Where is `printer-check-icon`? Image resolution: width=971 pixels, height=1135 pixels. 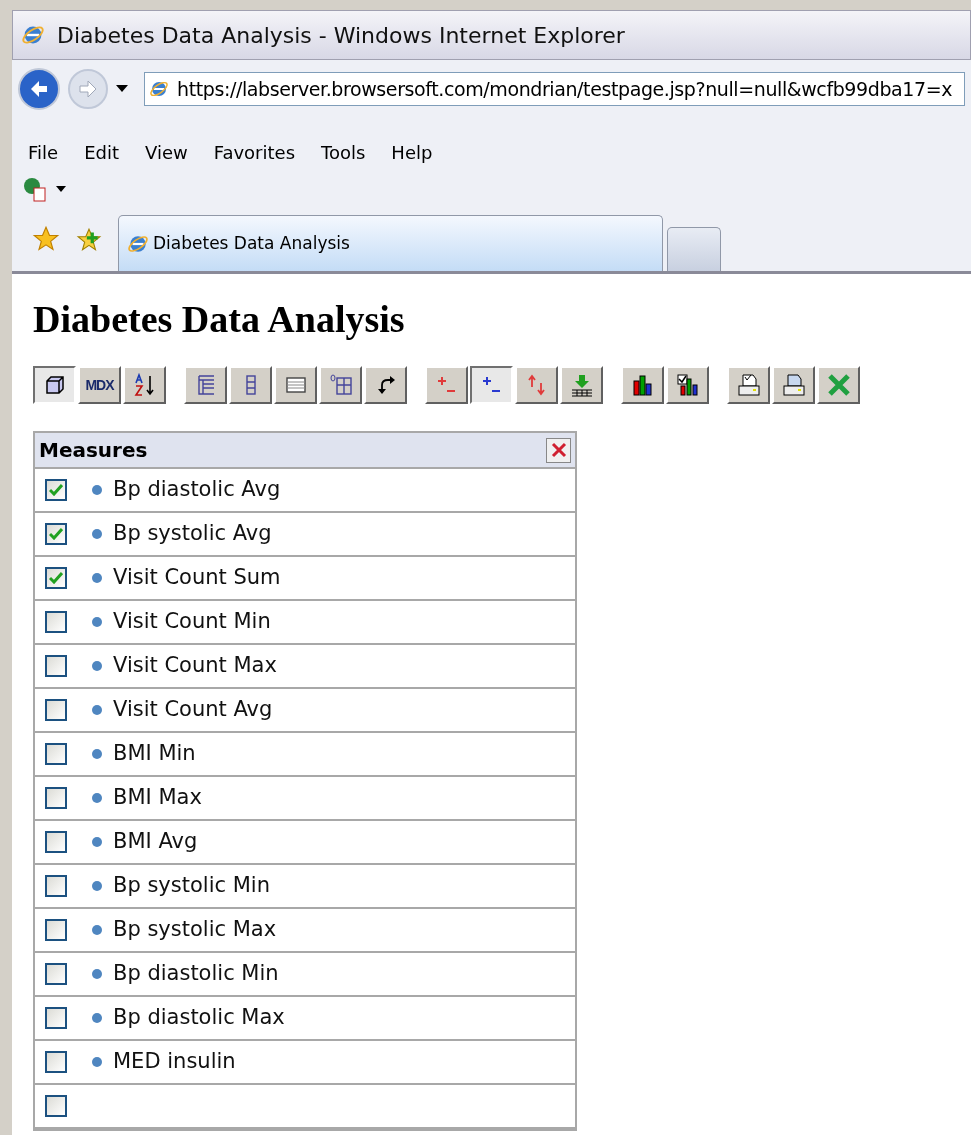
printer-check-icon is located at coordinates (748, 385).